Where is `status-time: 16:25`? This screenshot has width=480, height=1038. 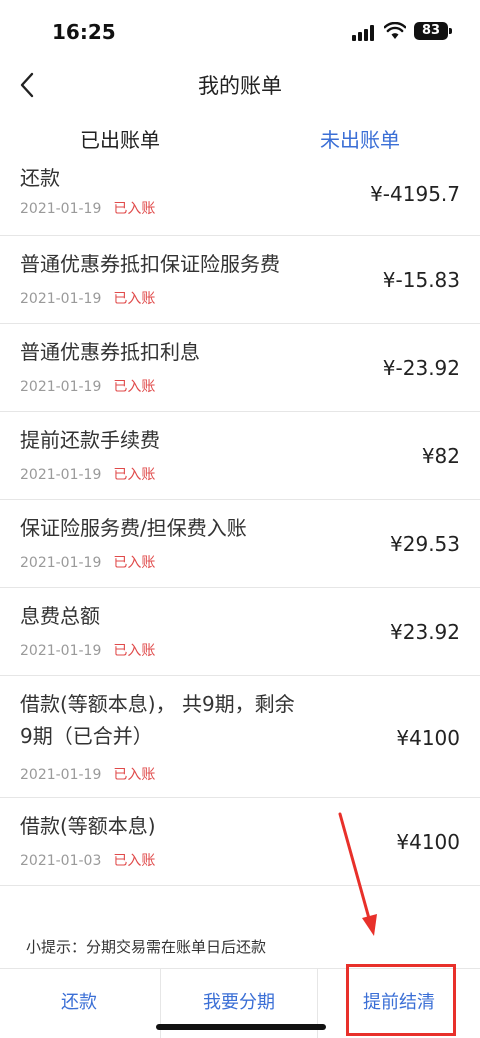
status-time: 16:25 is located at coordinates (84, 32).